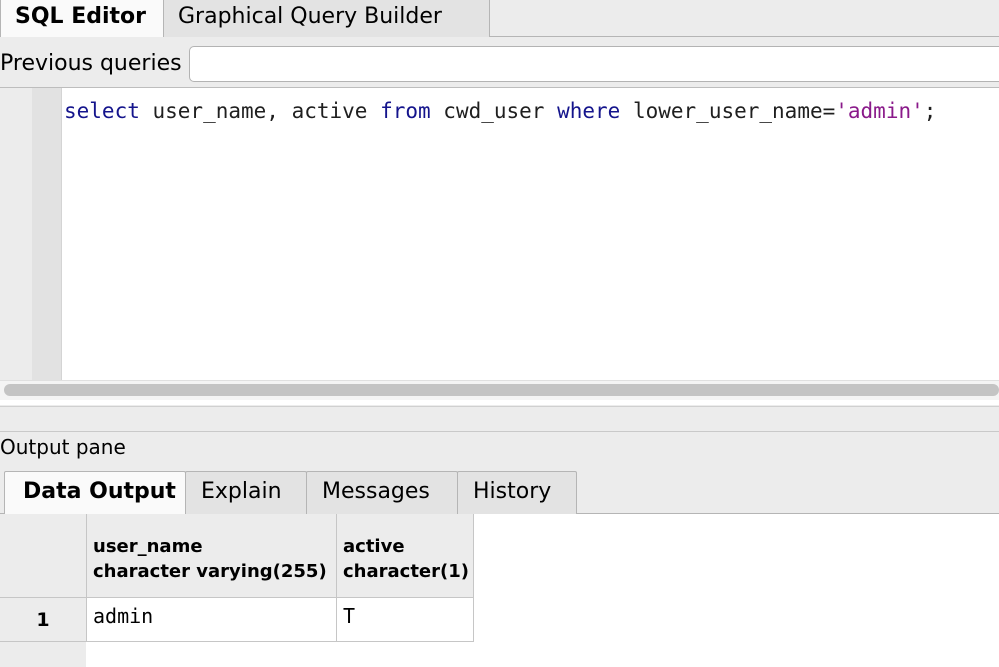  I want to click on table-cell-user-name: admin, so click(212, 620).